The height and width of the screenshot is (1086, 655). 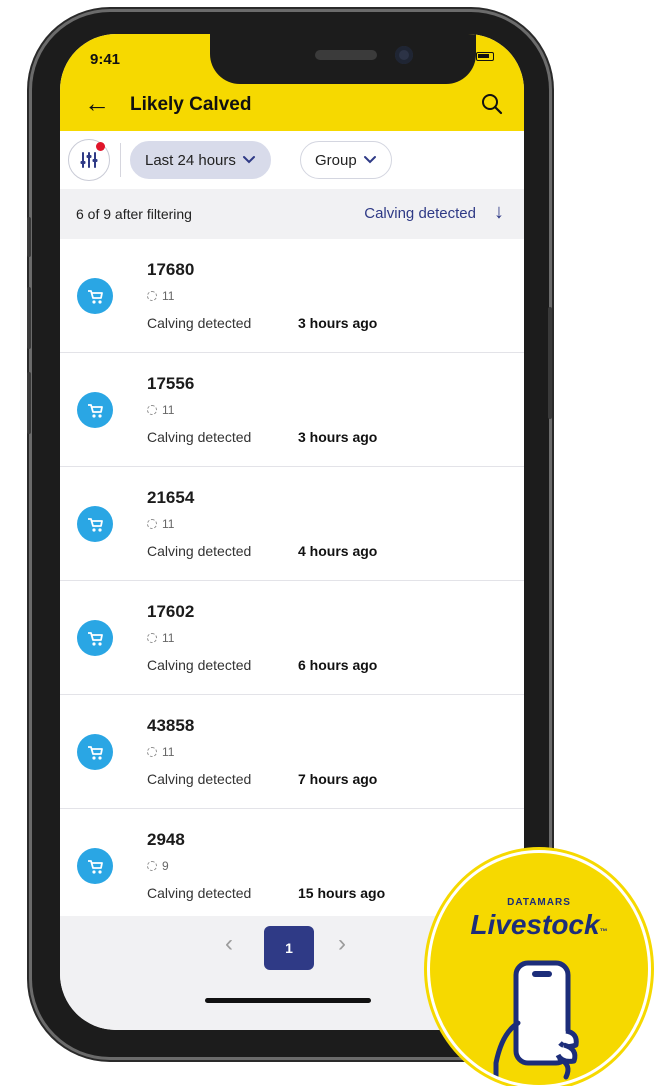 What do you see at coordinates (100, 146) in the screenshot?
I see `filter-active-dot` at bounding box center [100, 146].